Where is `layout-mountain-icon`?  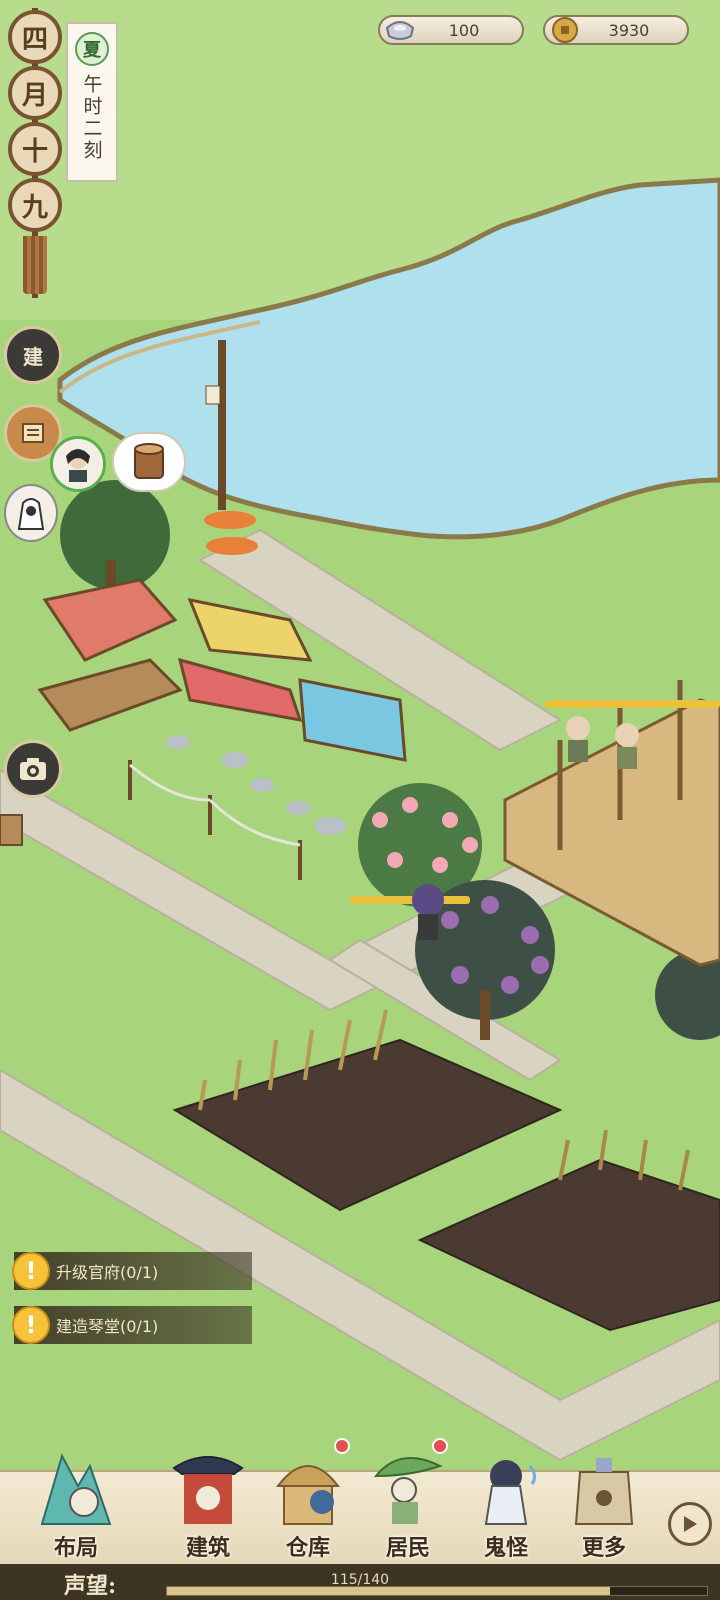
layout-mountain-icon is located at coordinates (76, 1489).